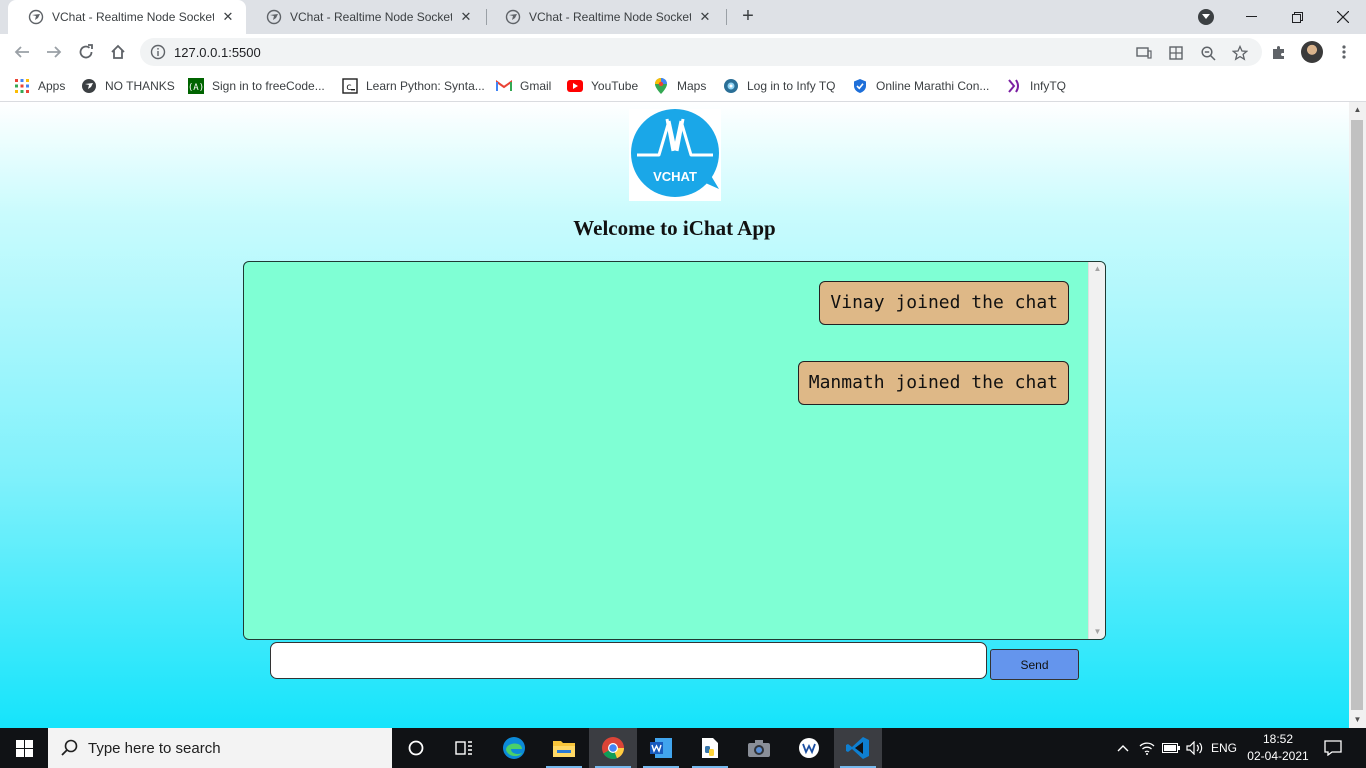  Describe the element at coordinates (944, 303) in the screenshot. I see `chat-message: Vinay joined the chat` at that location.